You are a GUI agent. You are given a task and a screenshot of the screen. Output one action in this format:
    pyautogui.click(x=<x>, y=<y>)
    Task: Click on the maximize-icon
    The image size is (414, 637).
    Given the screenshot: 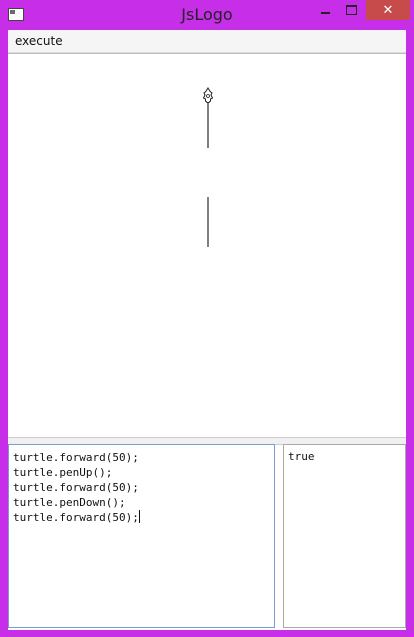 What is the action you would take?
    pyautogui.click(x=351, y=10)
    